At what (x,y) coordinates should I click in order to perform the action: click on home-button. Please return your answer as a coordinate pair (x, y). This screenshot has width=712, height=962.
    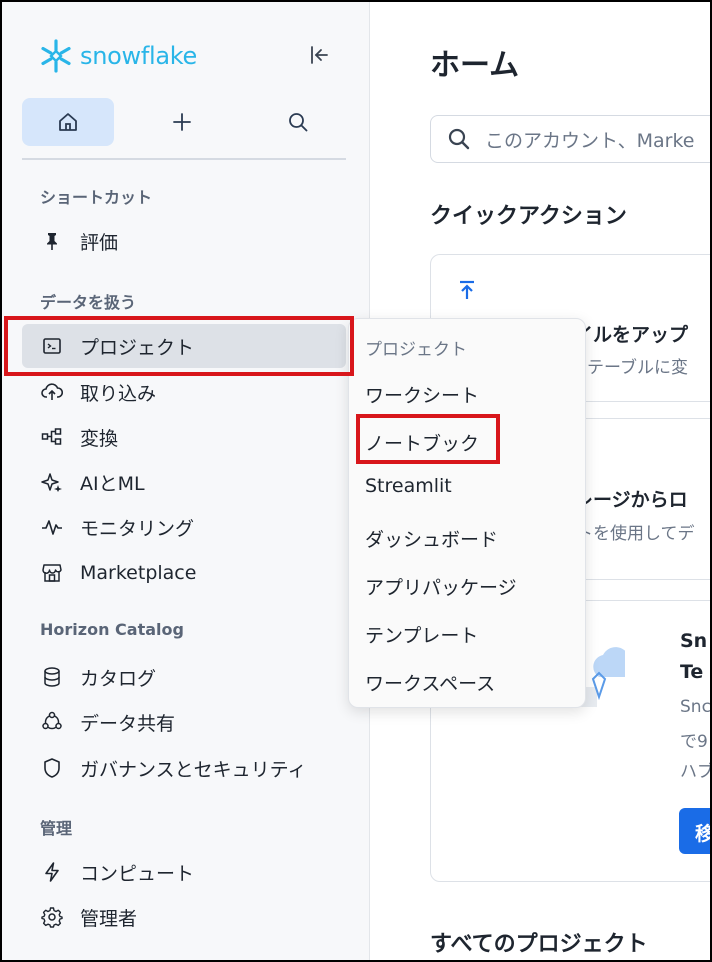
    Looking at the image, I should click on (68, 122).